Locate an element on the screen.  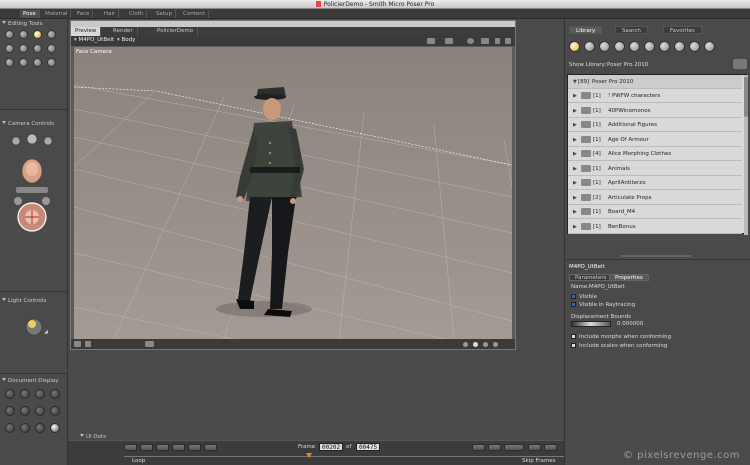
light-controls-globe: ◢ is located at coordinates (37, 327).